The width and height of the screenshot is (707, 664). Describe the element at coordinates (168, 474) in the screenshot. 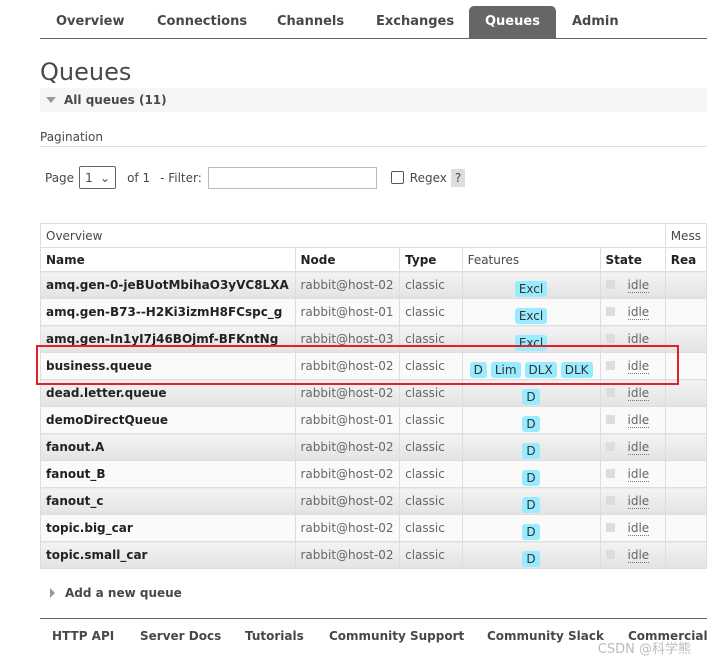

I see `queue-name-cell: fanout_B` at that location.